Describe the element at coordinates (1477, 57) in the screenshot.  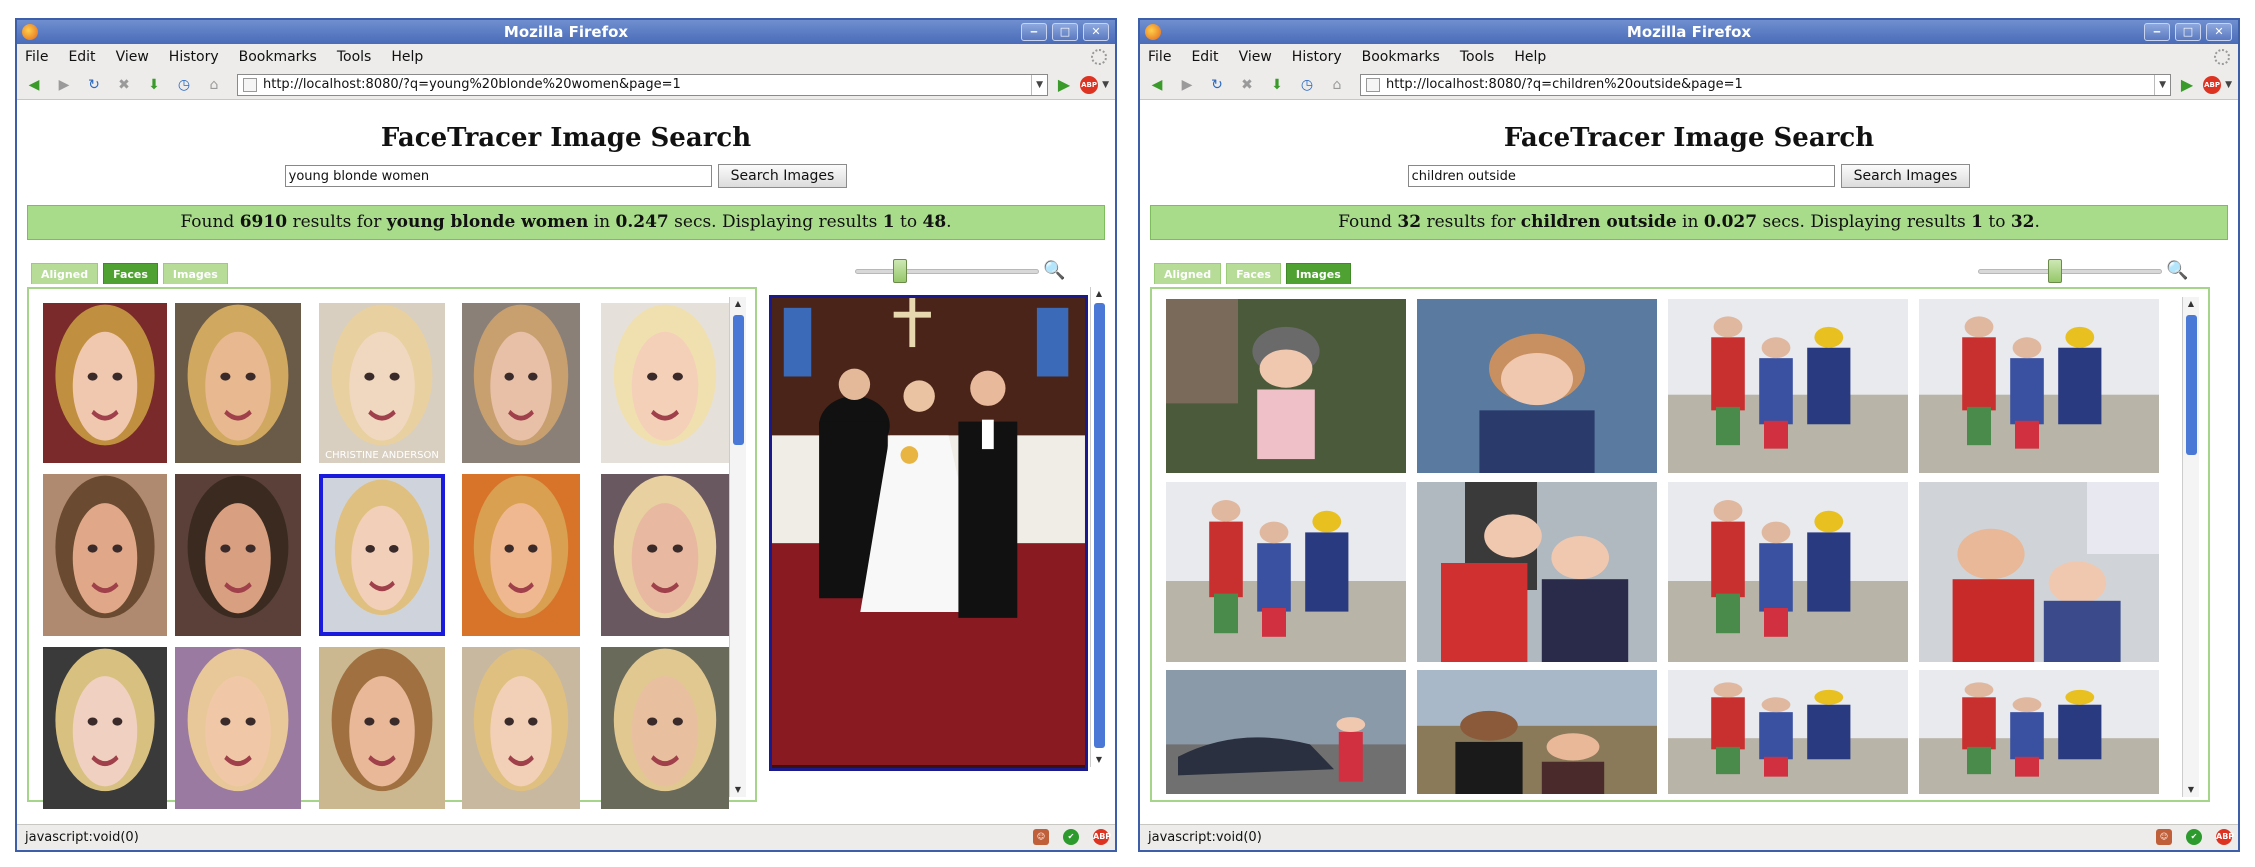
I see `menu-tools: Tools` at that location.